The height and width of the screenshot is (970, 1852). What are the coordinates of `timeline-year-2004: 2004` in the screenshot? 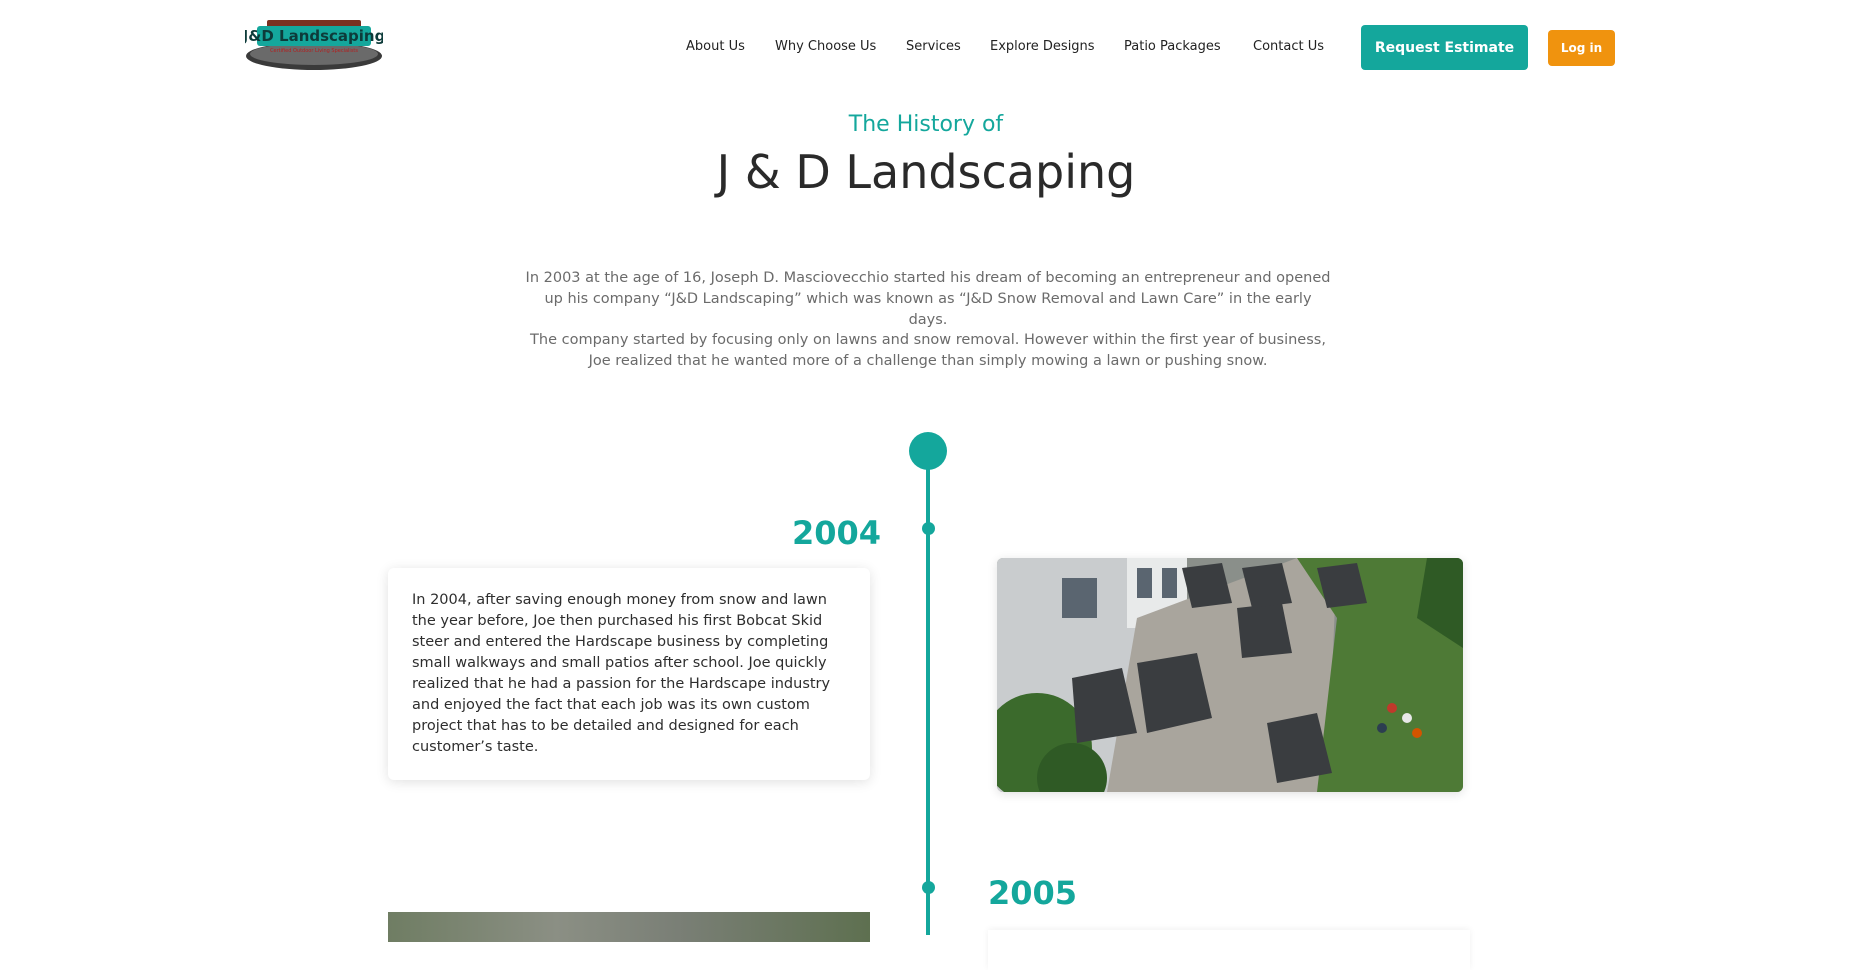 It's located at (837, 533).